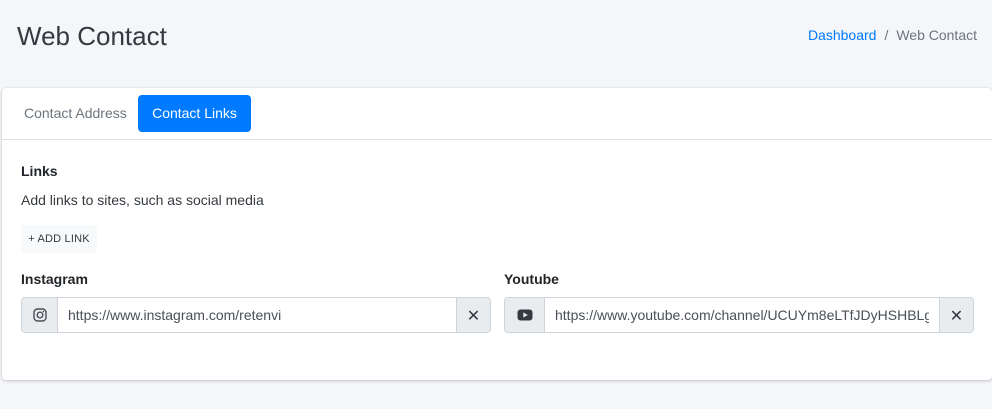 This screenshot has height=409, width=992. Describe the element at coordinates (497, 114) in the screenshot. I see `tab-bar: Contact Address Contact Links` at that location.